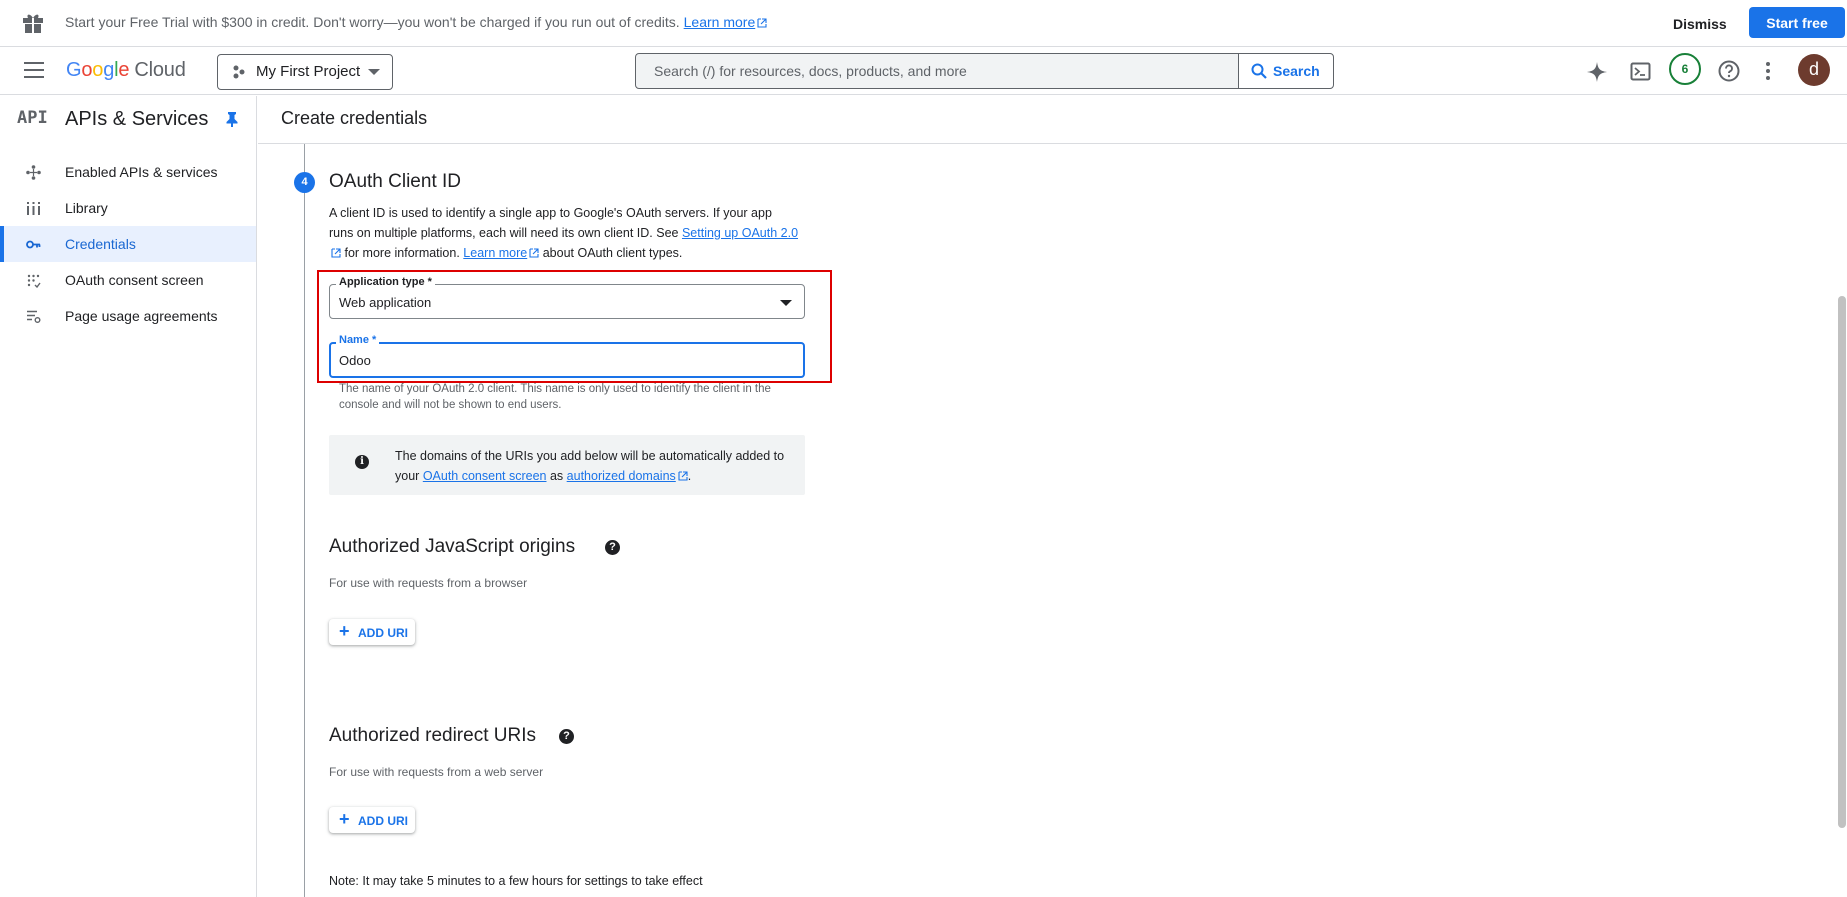 Image resolution: width=1847 pixels, height=897 pixels. Describe the element at coordinates (1729, 71) in the screenshot. I see `help-icon` at that location.